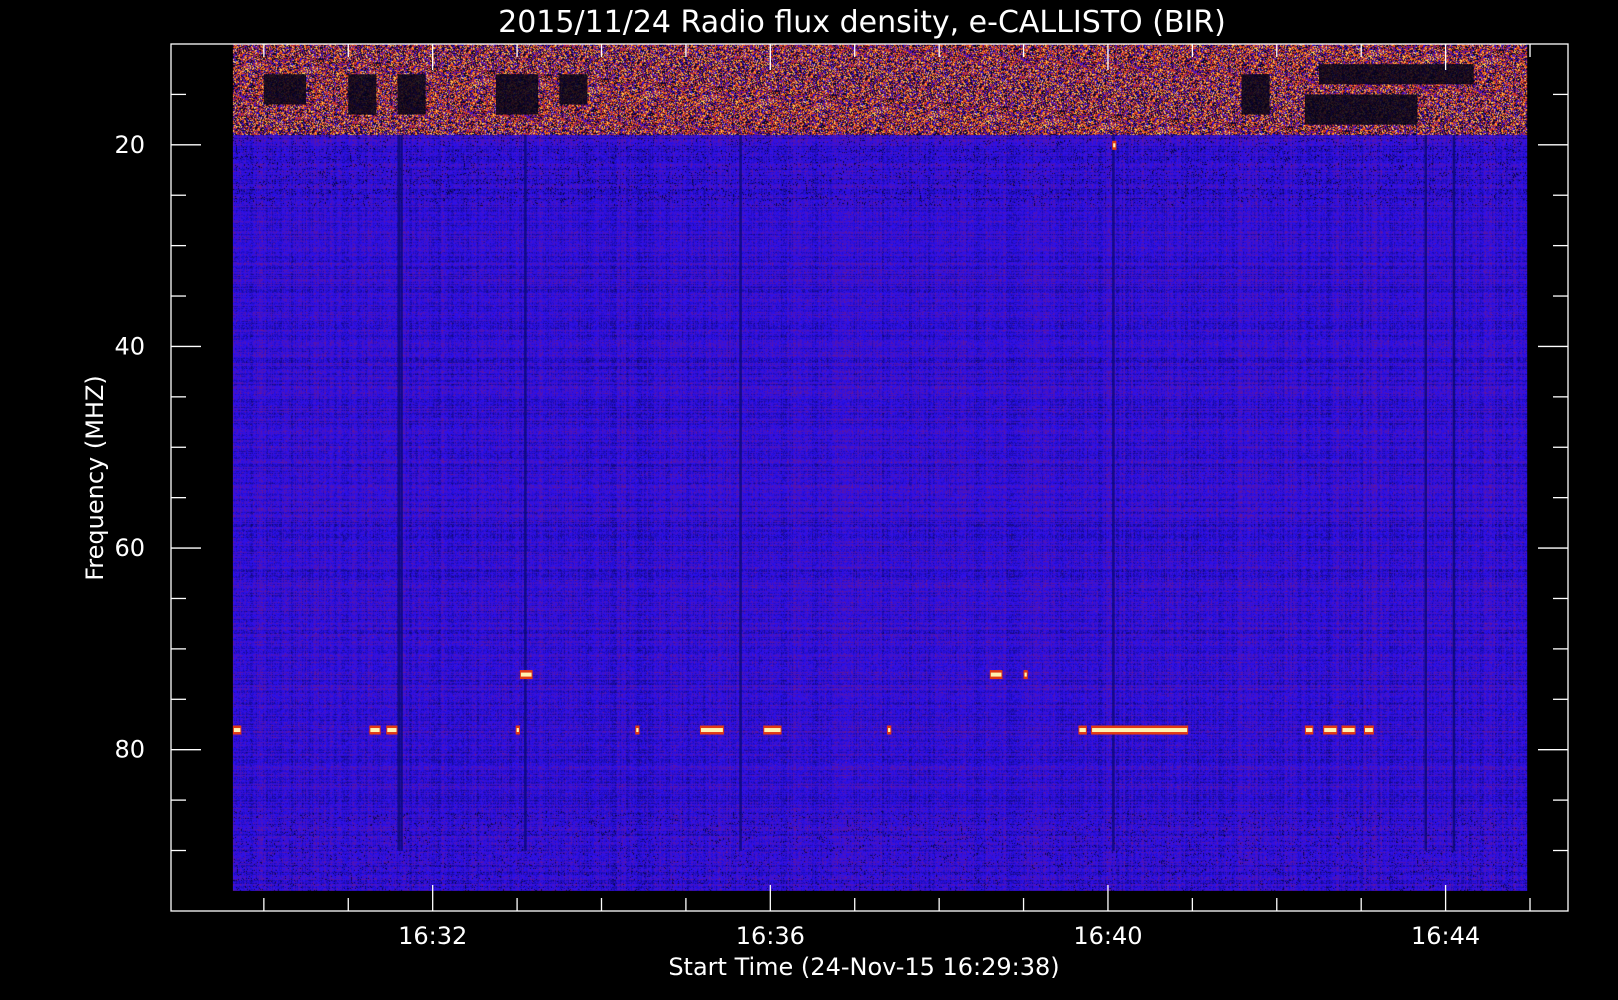  I want to click on x-tick-label: 16:36, so click(770, 936).